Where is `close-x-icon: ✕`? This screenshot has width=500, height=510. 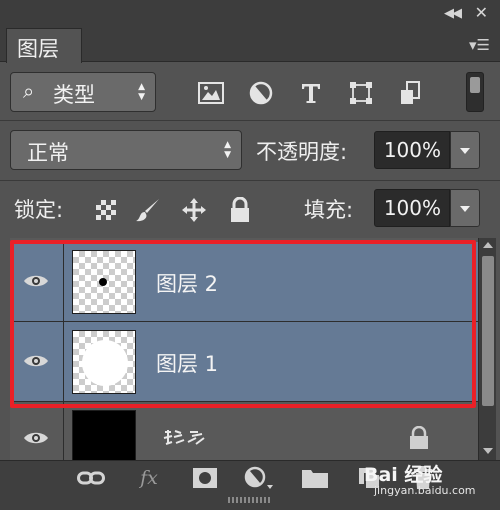 close-x-icon: ✕ is located at coordinates (481, 12).